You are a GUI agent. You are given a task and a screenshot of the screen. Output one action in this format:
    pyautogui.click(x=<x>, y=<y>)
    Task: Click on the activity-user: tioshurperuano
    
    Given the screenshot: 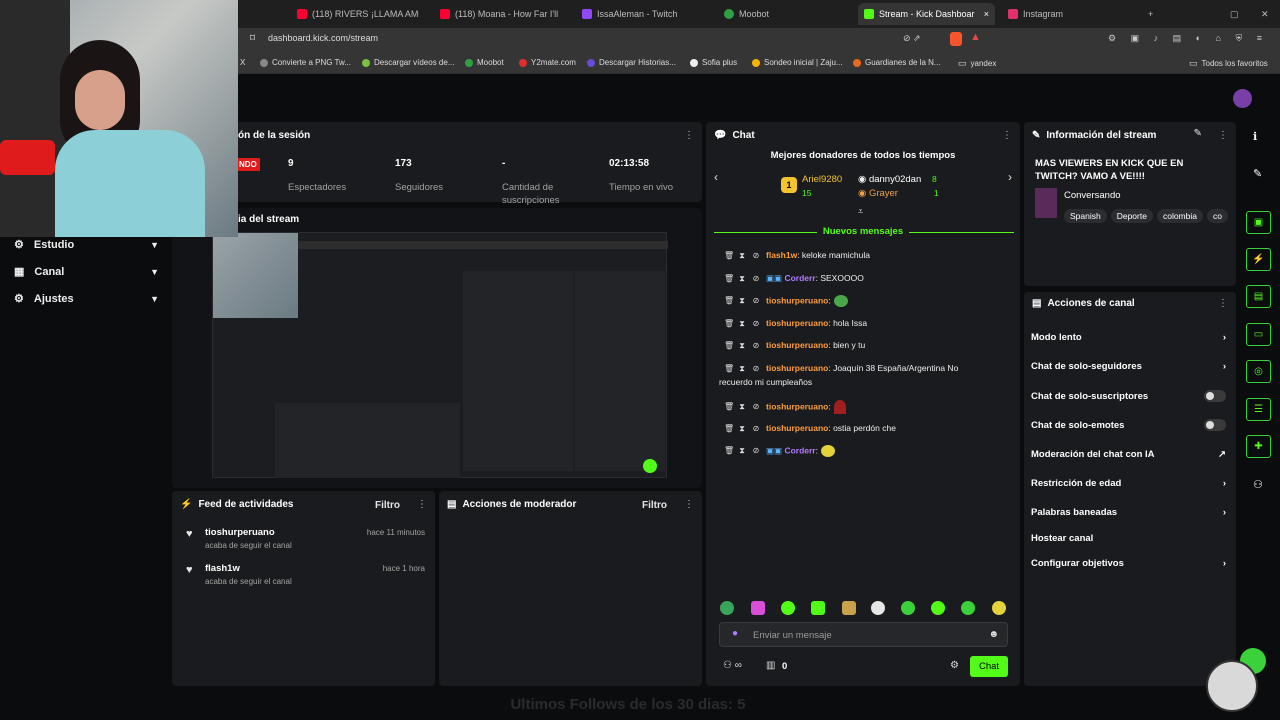 What is the action you would take?
    pyautogui.click(x=240, y=532)
    